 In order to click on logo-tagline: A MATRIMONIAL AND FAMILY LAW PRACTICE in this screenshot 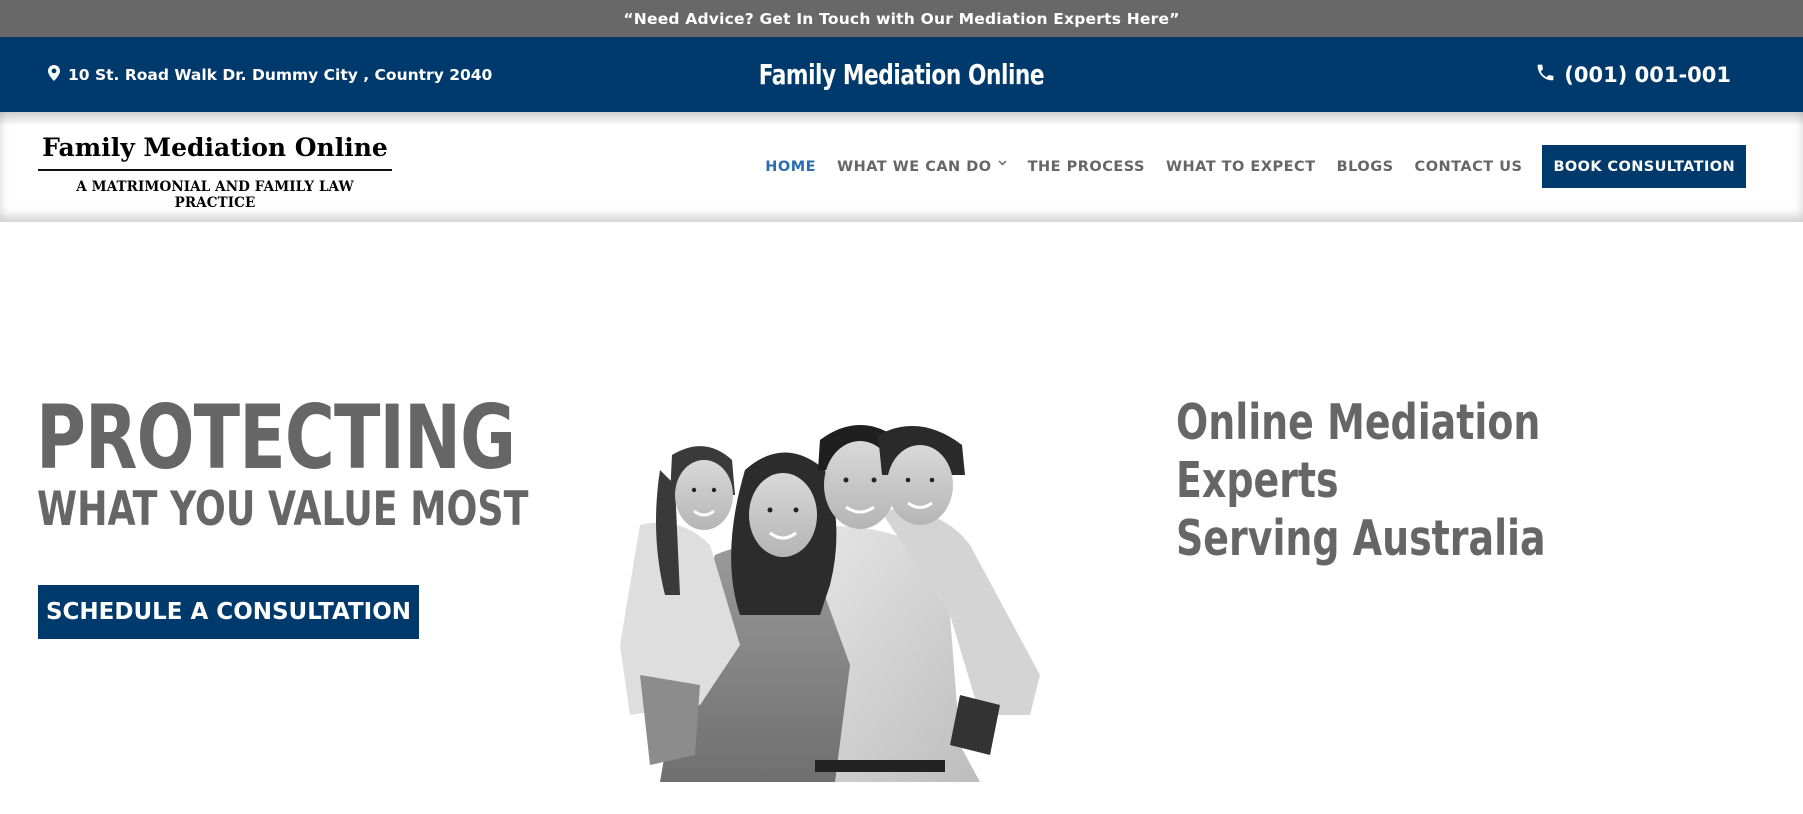, I will do `click(215, 195)`.